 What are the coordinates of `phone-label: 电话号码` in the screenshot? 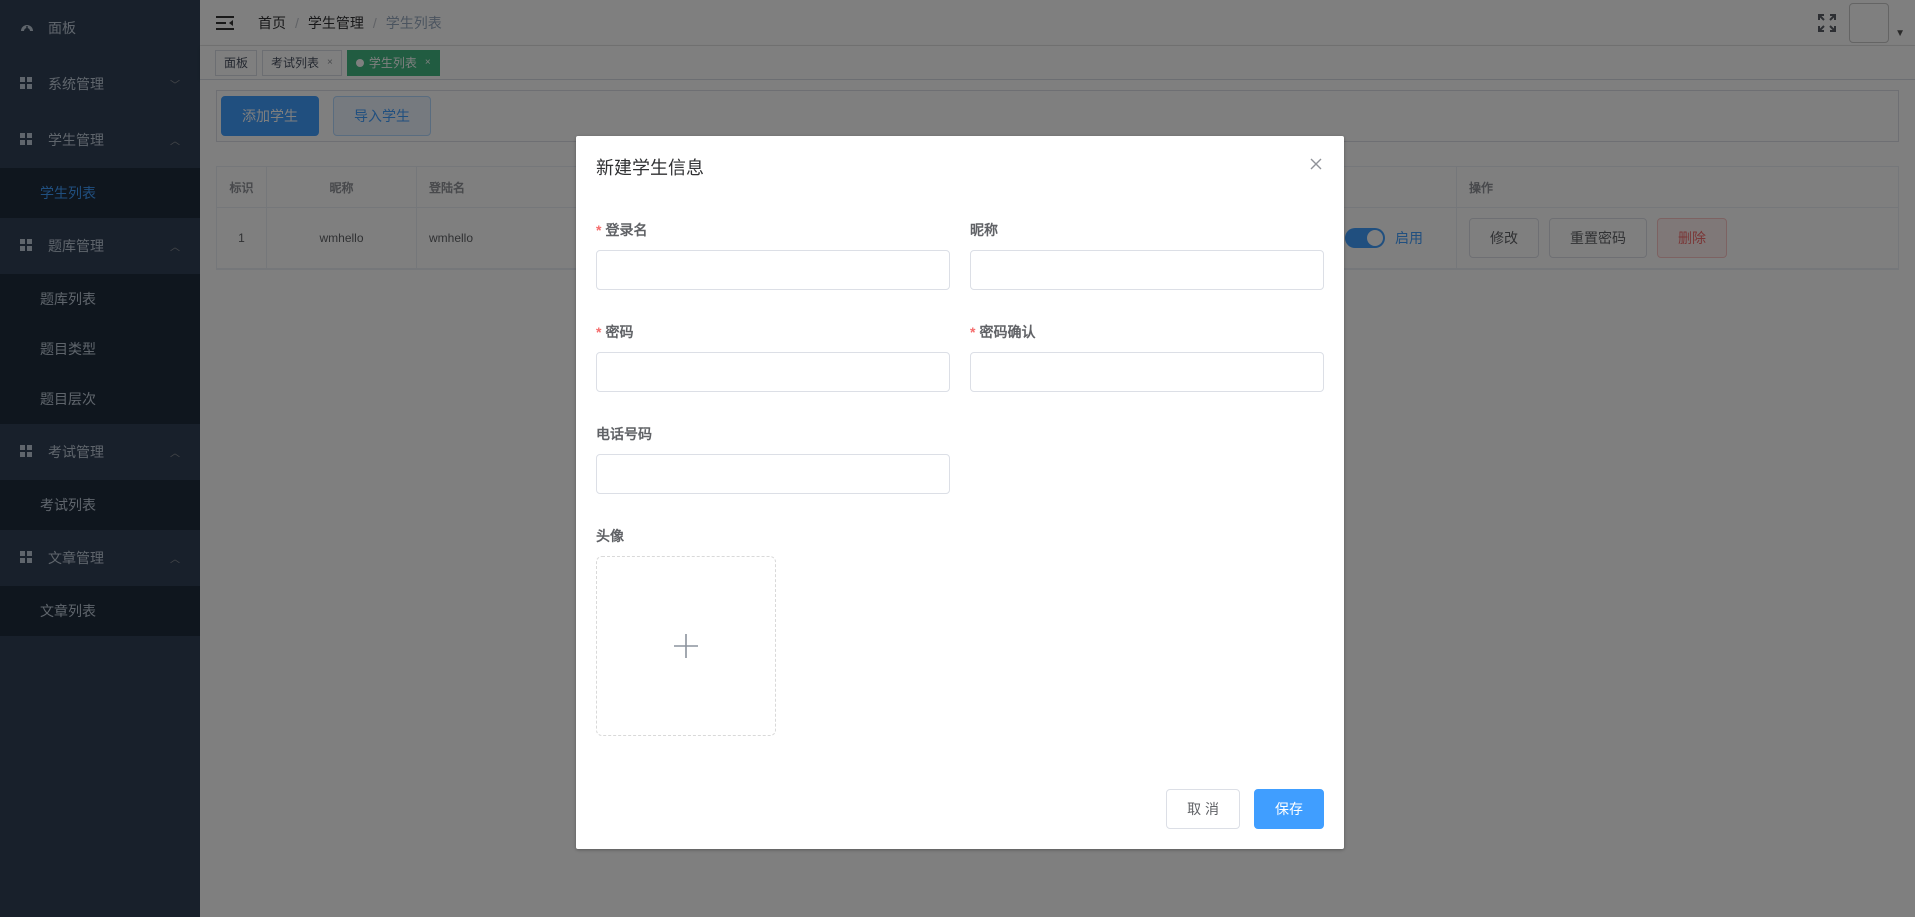 It's located at (624, 434).